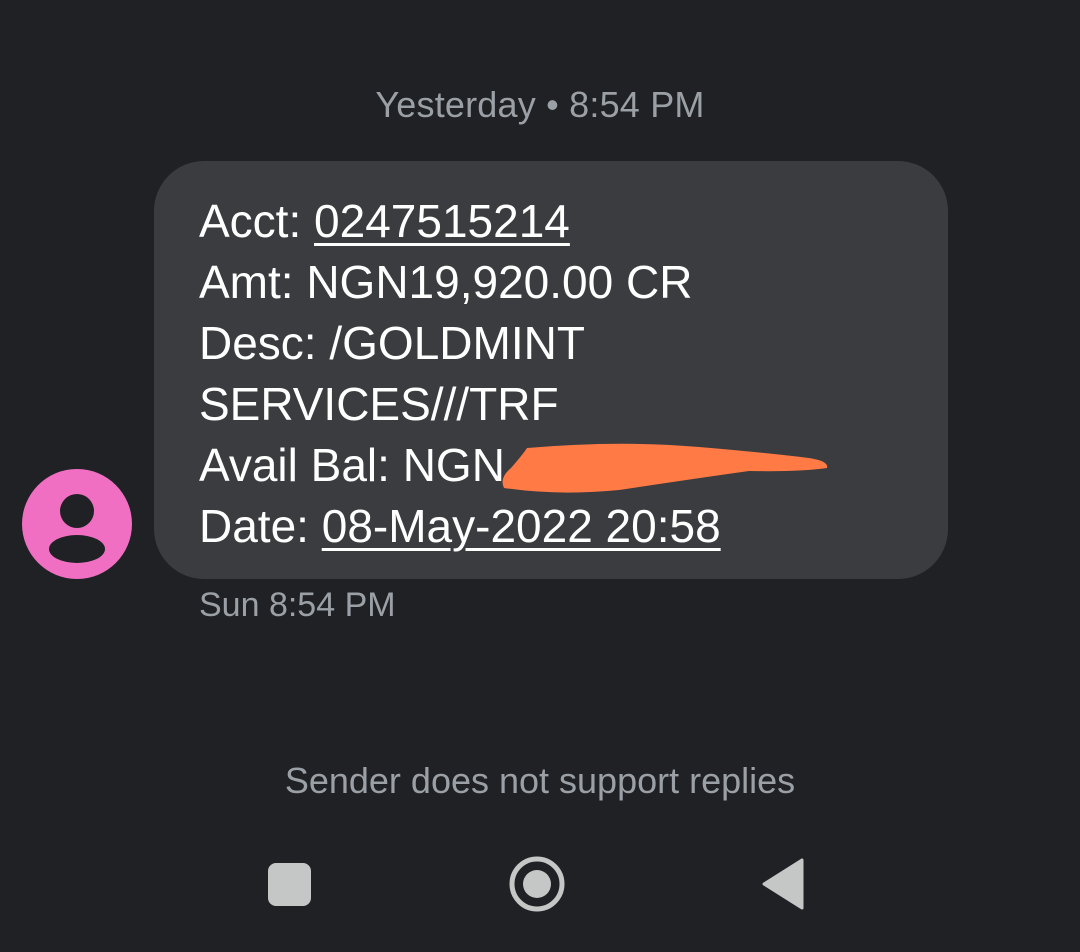  What do you see at coordinates (289, 884) in the screenshot?
I see `recents-square-icon` at bounding box center [289, 884].